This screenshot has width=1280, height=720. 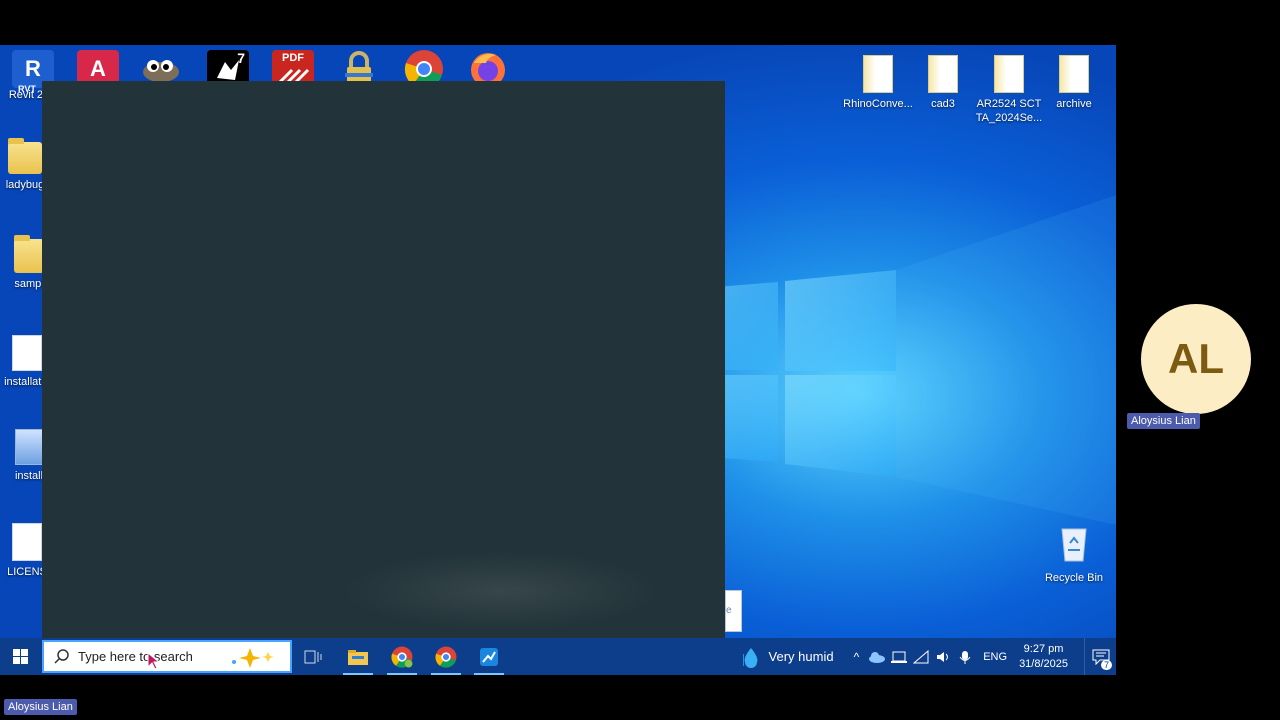 I want to click on taskbar: Very humid ^ ENG 9:27 pm 31/8/2025 7, so click(x=558, y=656).